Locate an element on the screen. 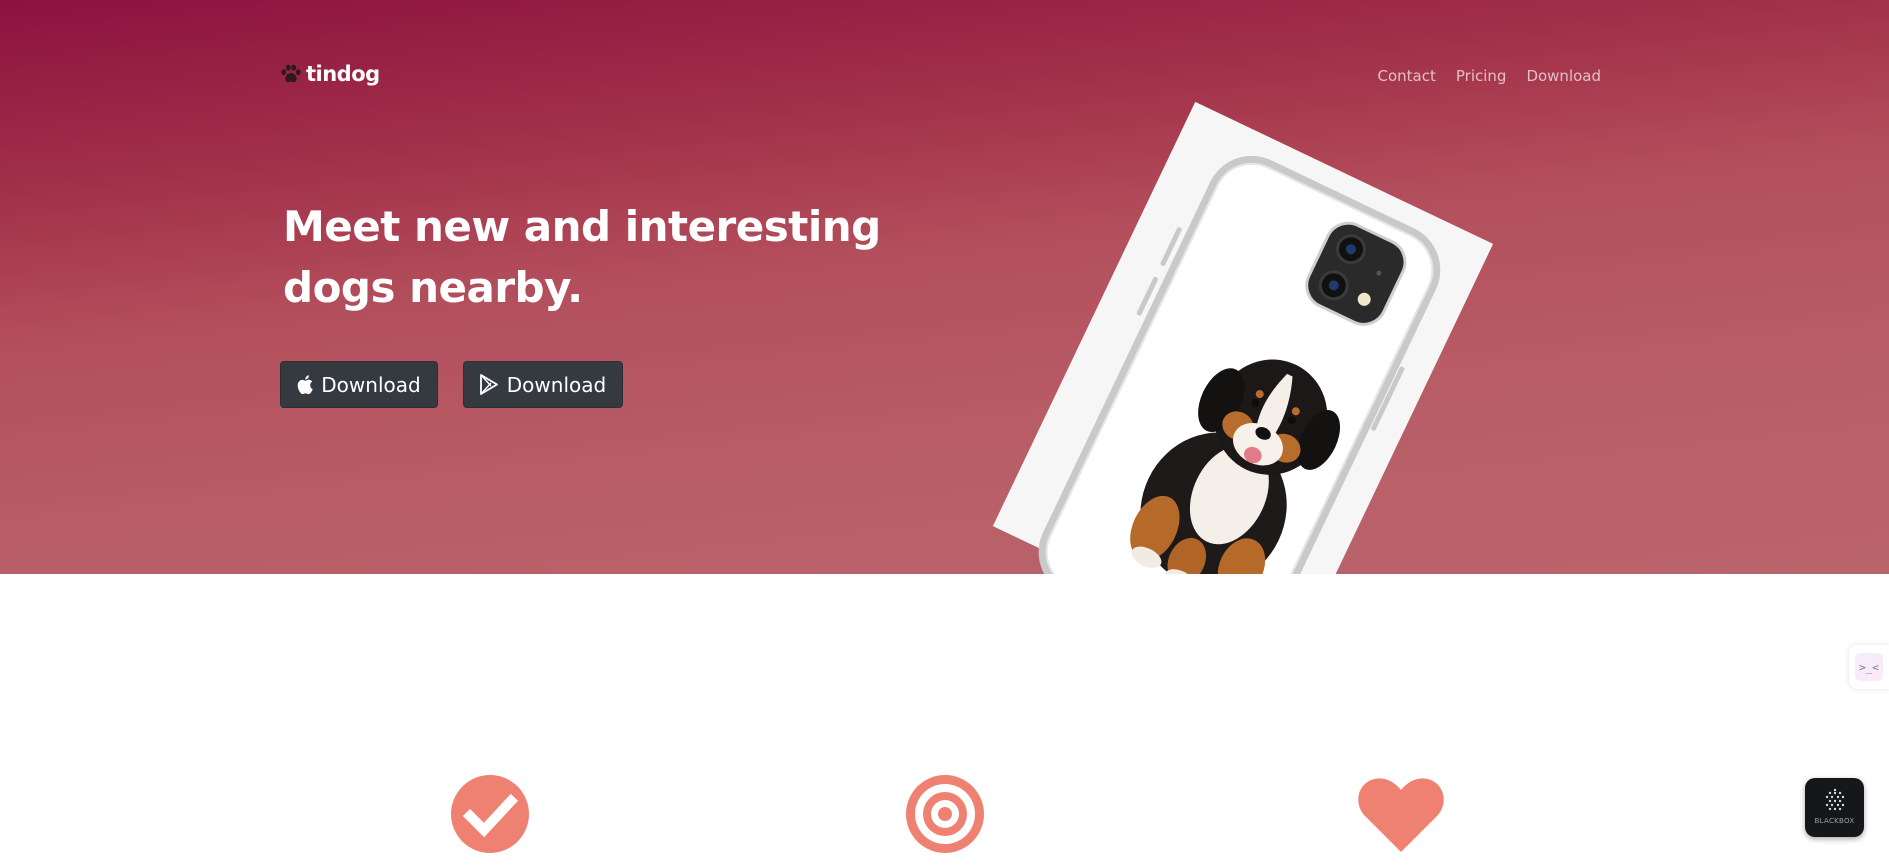 The width and height of the screenshot is (1889, 866). phone-image is located at coordinates (1243, 337).